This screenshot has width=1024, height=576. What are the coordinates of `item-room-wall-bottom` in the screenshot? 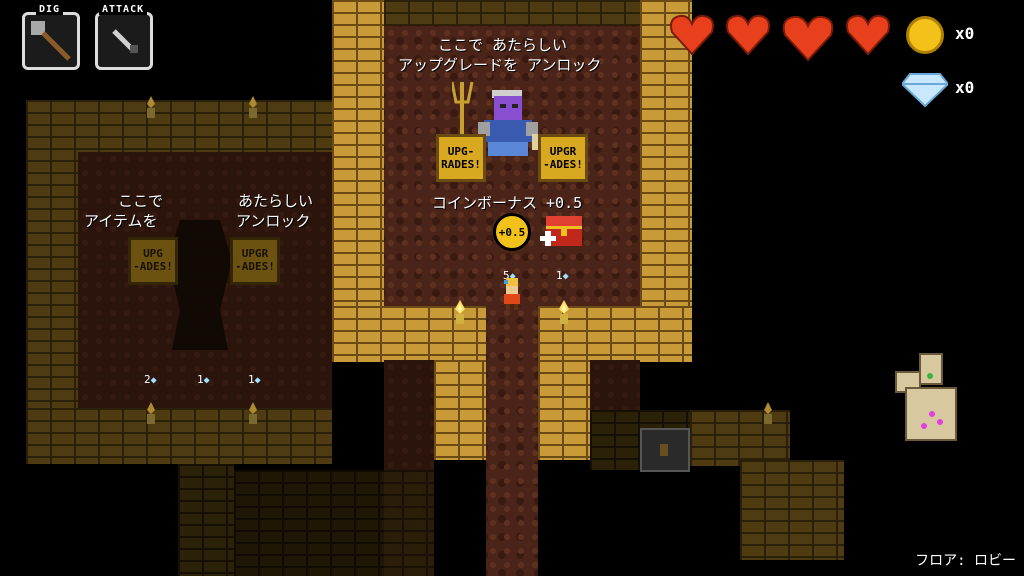 It's located at (179, 436).